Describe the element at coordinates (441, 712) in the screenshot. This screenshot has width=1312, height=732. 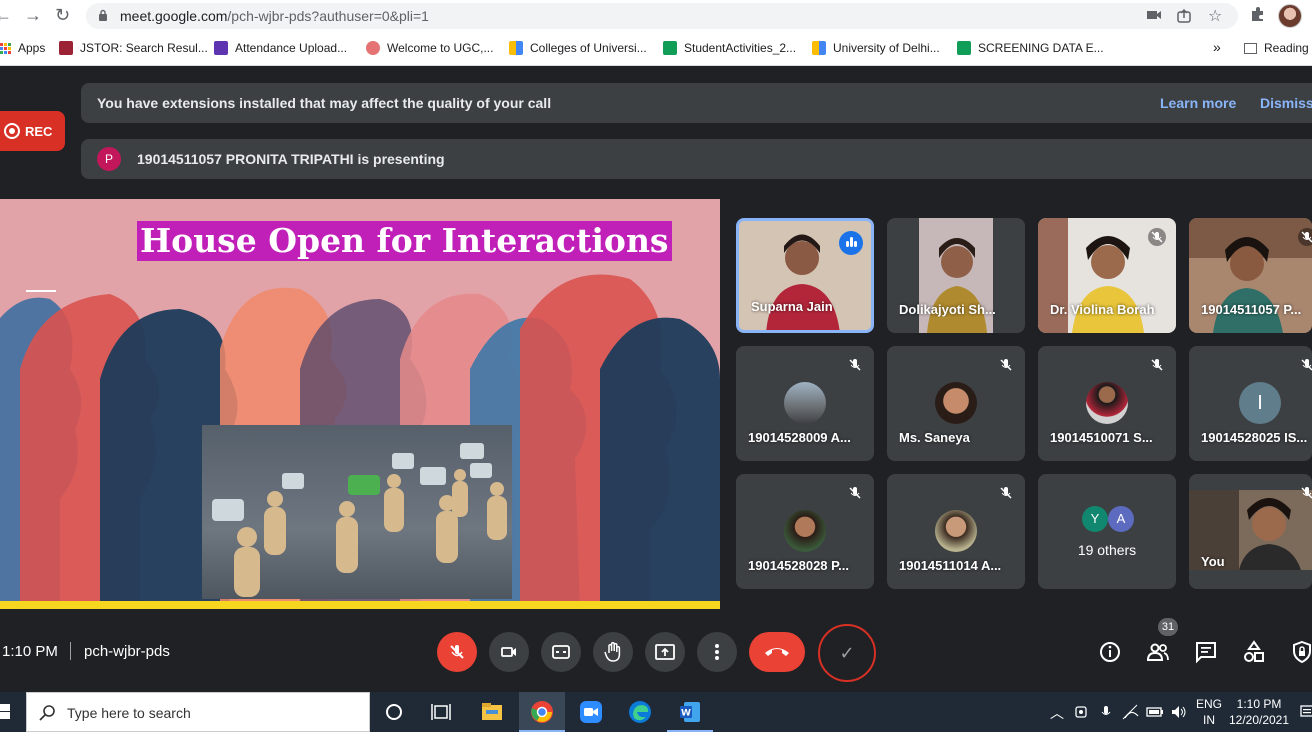
I see `task-view-icon` at that location.